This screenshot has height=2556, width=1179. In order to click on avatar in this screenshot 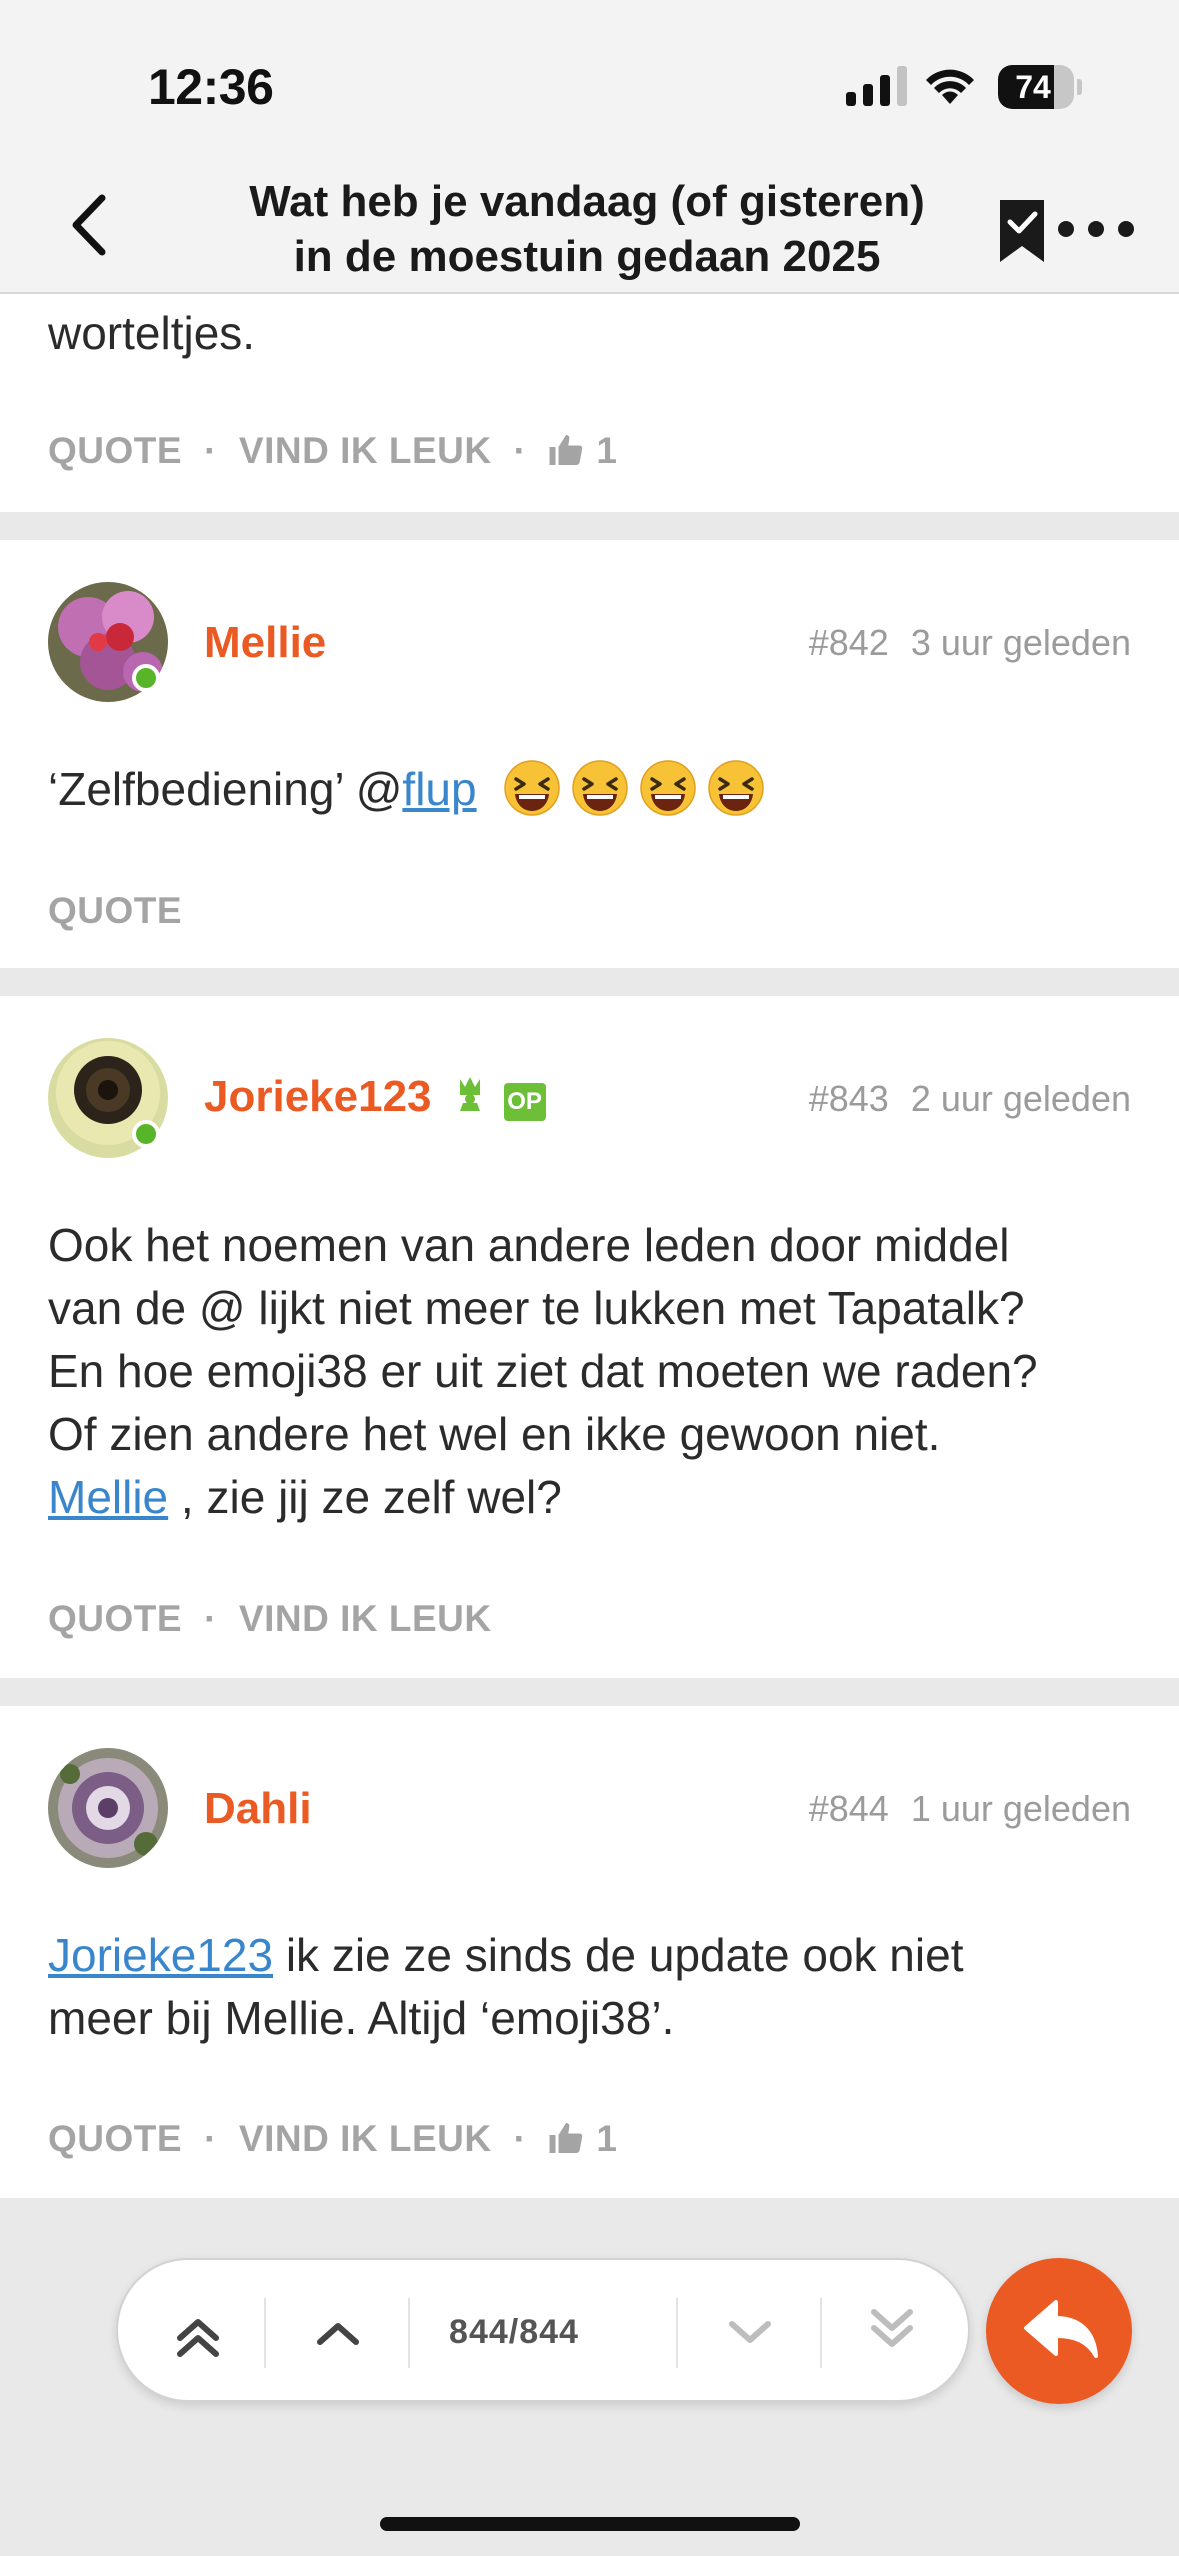, I will do `click(108, 1808)`.